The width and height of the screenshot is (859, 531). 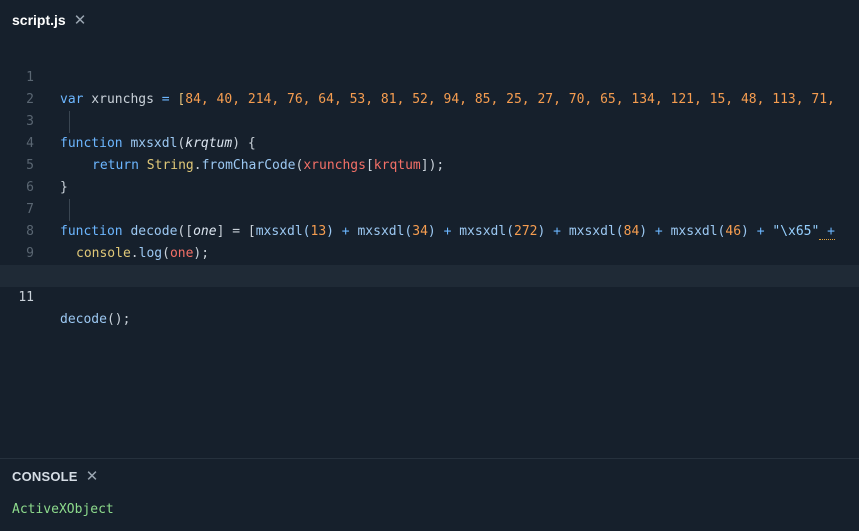 What do you see at coordinates (95, 319) in the screenshot?
I see `code-text: decode();` at bounding box center [95, 319].